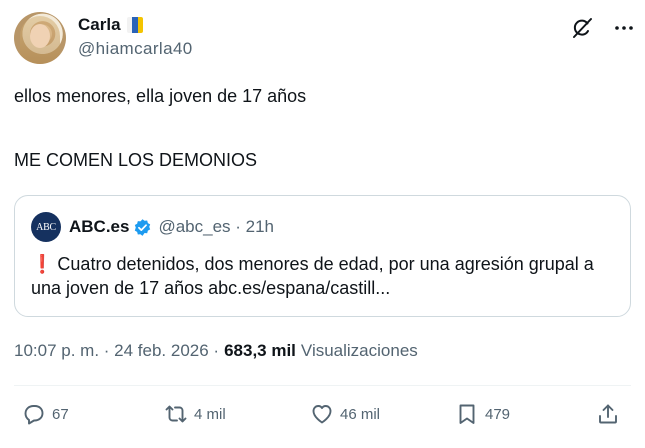 Image resolution: width=645 pixels, height=448 pixels. Describe the element at coordinates (46, 227) in the screenshot. I see `abc-logo-avatar: ABC` at that location.